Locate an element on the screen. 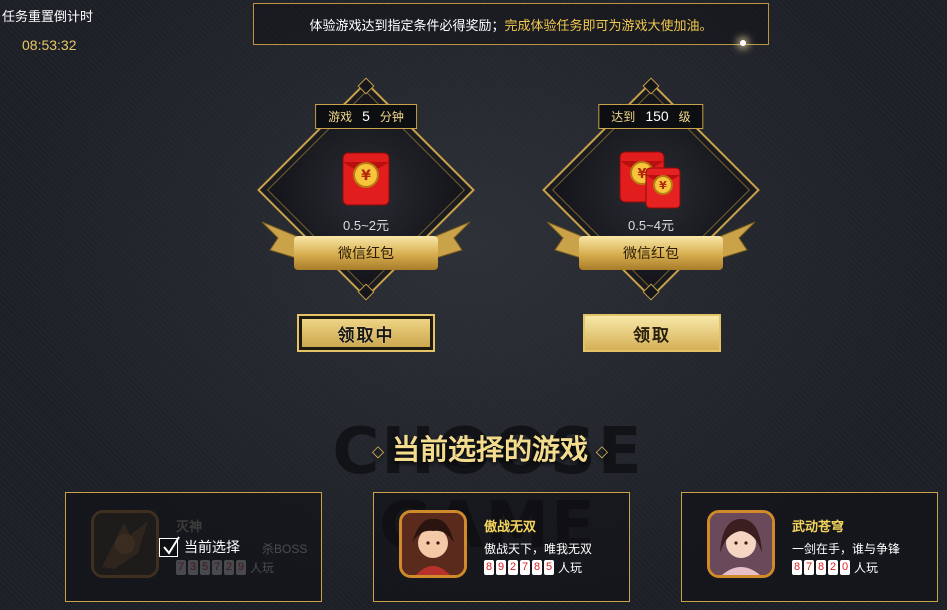  game-name: 武动苍穹 is located at coordinates (818, 526).